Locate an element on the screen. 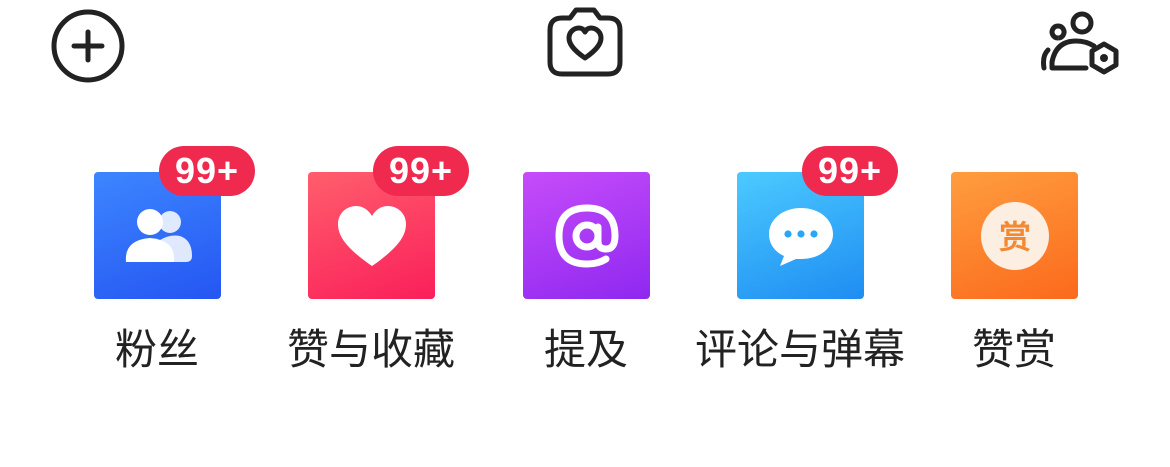 This screenshot has width=1170, height=467. shortcut-fans: 99+ is located at coordinates (174, 222).